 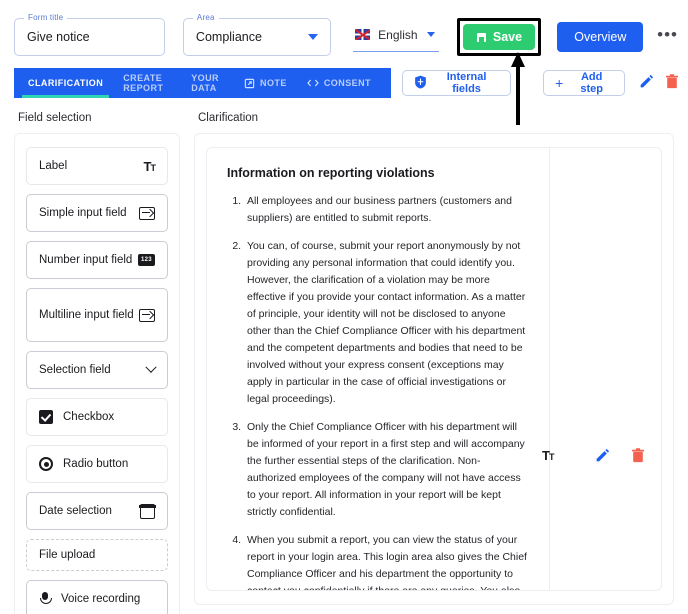 What do you see at coordinates (55, 118) in the screenshot?
I see `field-selection-title: Field selection` at bounding box center [55, 118].